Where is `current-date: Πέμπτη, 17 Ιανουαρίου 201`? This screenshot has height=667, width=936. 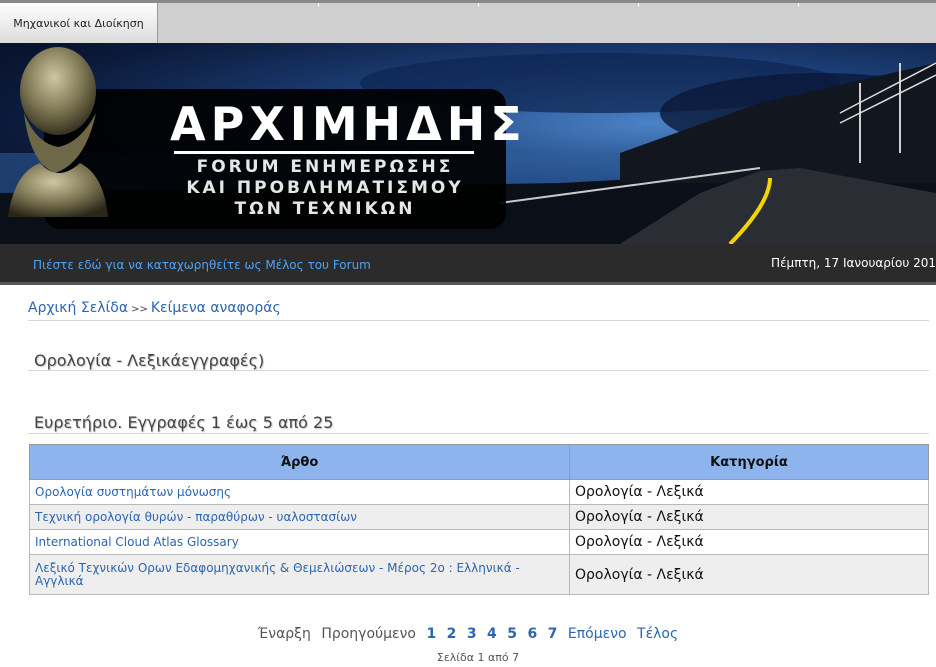 current-date: Πέμπτη, 17 Ιανουαρίου 201 is located at coordinates (853, 263).